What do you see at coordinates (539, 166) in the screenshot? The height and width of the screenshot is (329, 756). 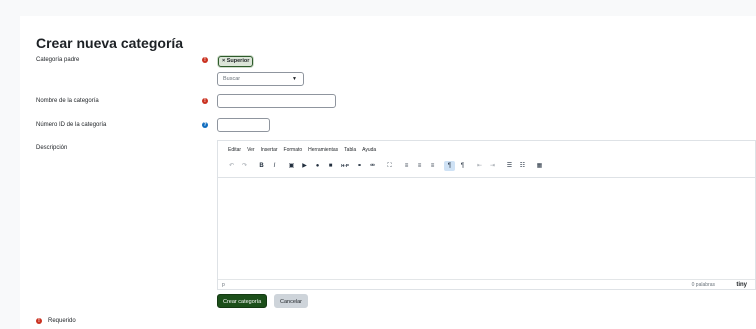 I see `calculator-icon: ▦` at bounding box center [539, 166].